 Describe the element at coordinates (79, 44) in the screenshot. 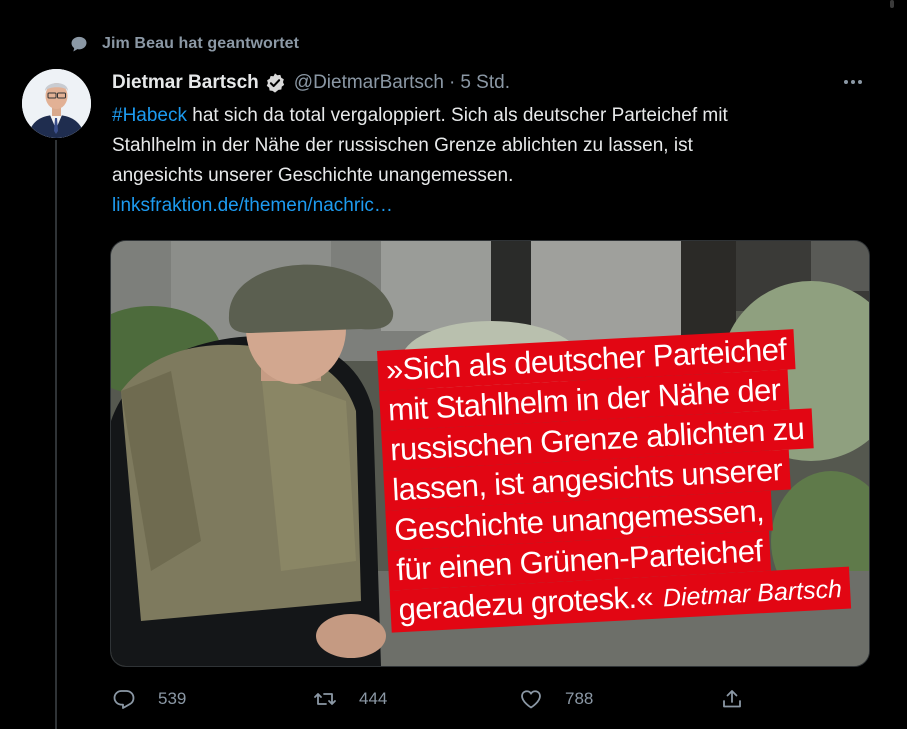

I see `comment-bubble-icon` at that location.